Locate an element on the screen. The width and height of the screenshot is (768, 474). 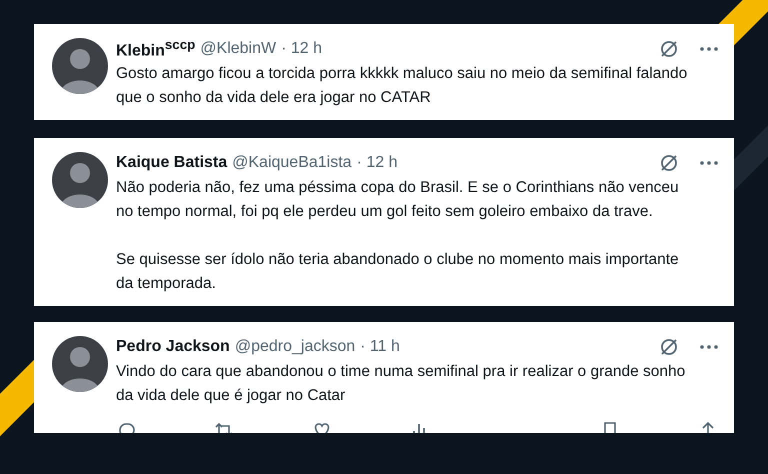
tweet-text: Gosto amargo ficou a torcida porra kkkkk maluco saiu no meio da semifinal falando que o sonho da vida dele era jogar no CATAR is located at coordinates (402, 86).